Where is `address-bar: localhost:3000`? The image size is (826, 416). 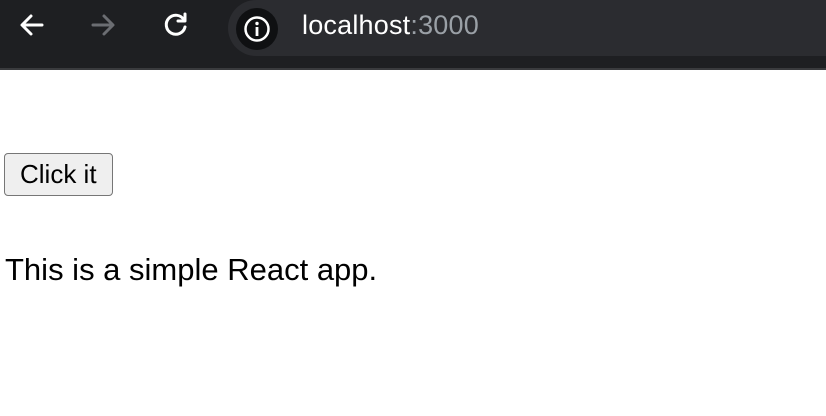
address-bar: localhost:3000 is located at coordinates (527, 28).